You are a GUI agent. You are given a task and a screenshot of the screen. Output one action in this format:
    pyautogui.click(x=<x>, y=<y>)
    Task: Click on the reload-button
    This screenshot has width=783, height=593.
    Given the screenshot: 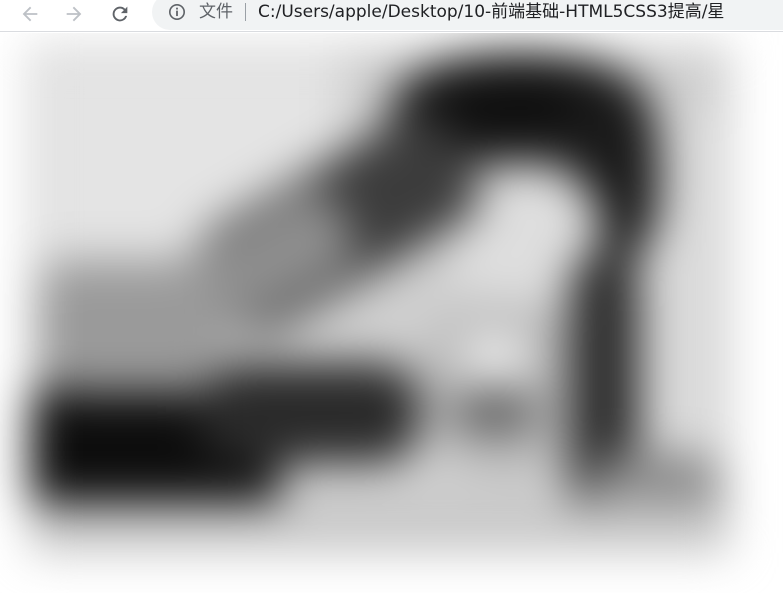 What is the action you would take?
    pyautogui.click(x=120, y=14)
    